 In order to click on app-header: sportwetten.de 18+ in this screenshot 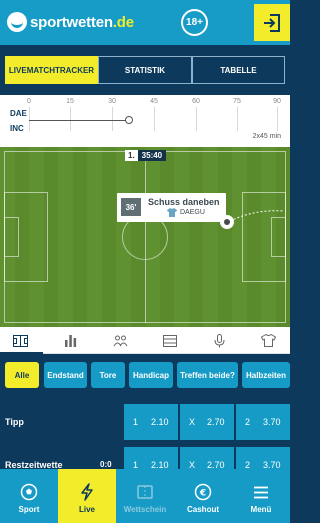, I will do `click(145, 22)`.